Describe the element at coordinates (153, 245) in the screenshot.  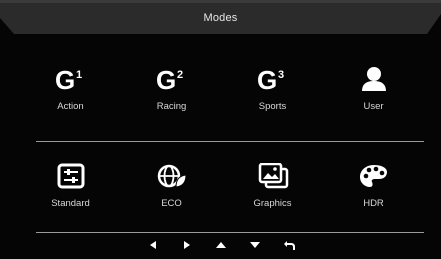
I see `arrow-left-icon` at that location.